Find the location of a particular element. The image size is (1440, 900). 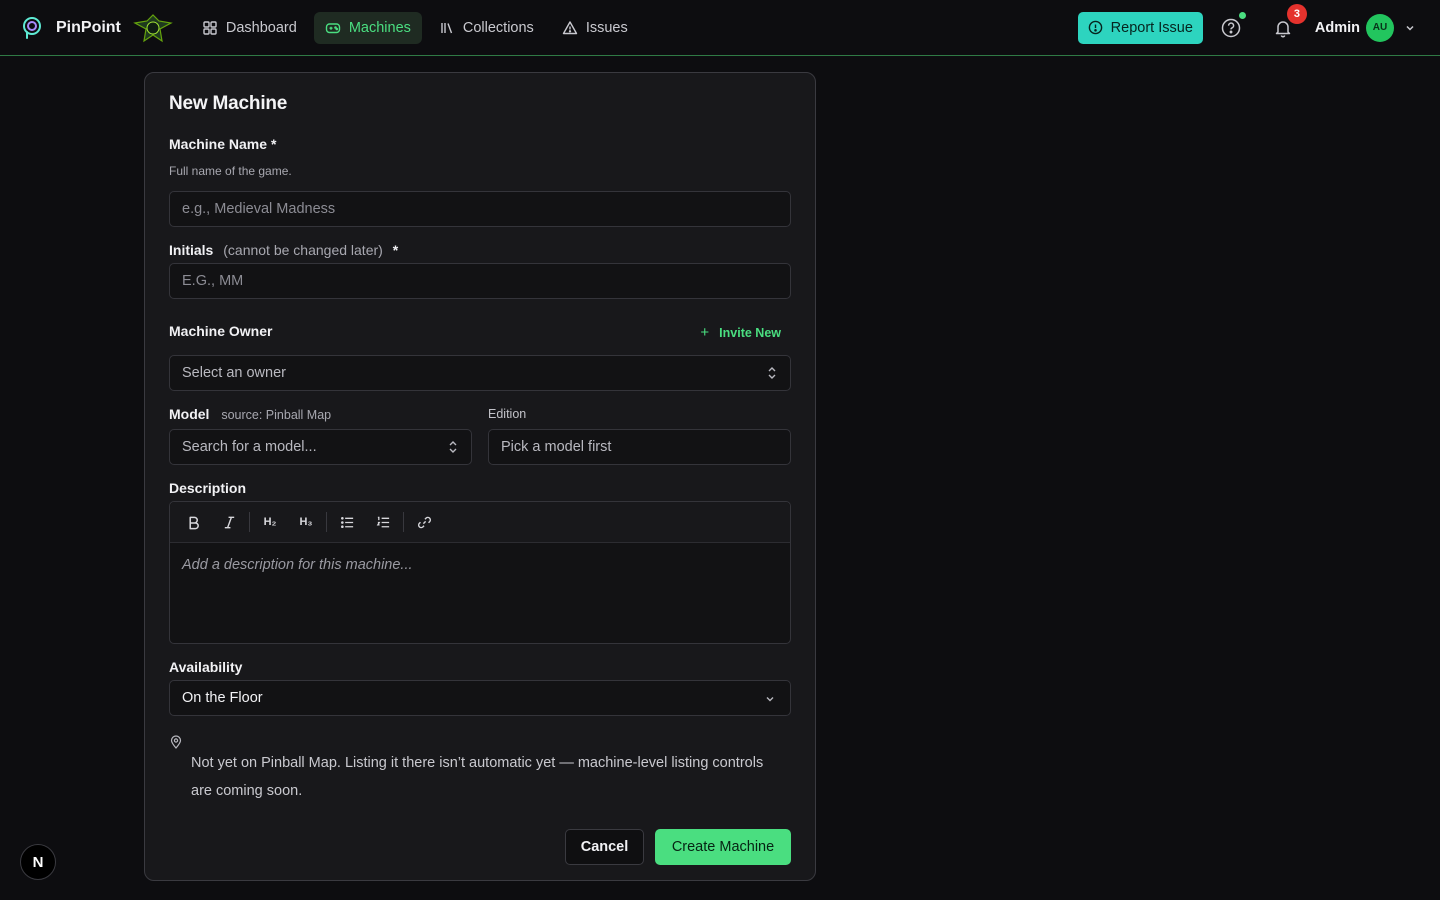

italic-button is located at coordinates (229, 522).